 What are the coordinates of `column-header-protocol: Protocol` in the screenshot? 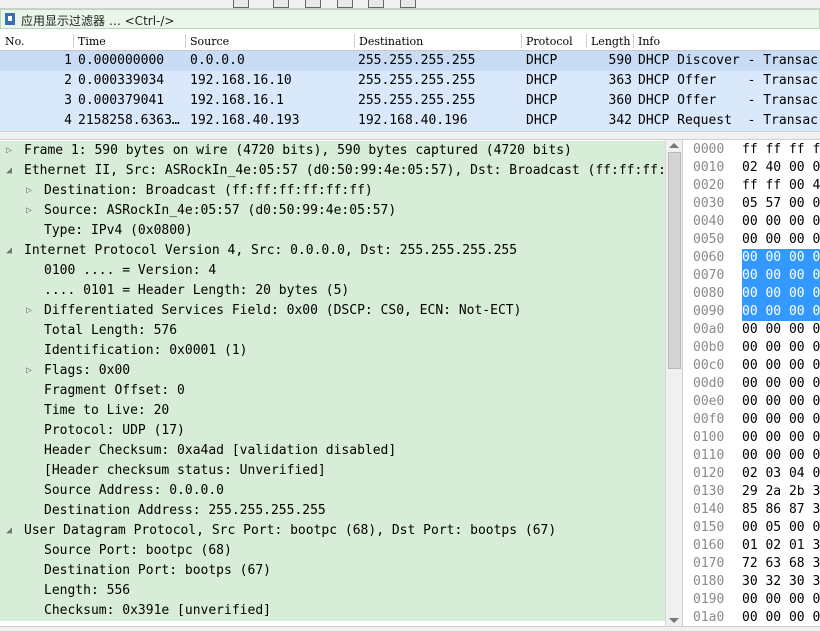 It's located at (549, 41).